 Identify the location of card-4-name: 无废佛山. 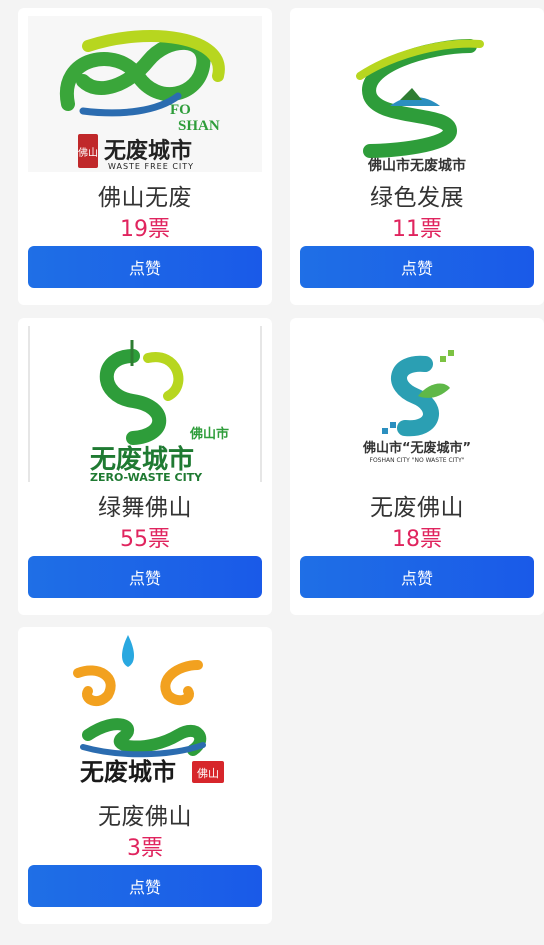
(417, 508).